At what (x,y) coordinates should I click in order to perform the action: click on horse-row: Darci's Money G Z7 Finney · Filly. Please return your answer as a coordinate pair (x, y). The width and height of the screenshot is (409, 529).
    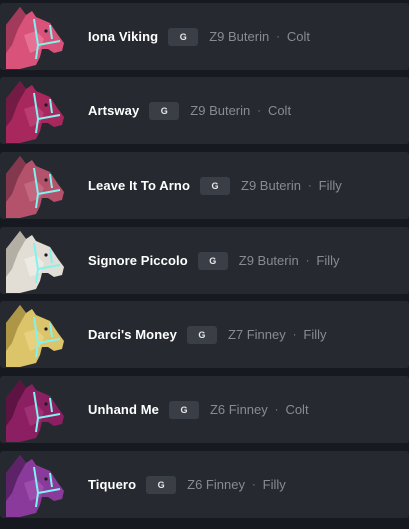
    Looking at the image, I should click on (204, 334).